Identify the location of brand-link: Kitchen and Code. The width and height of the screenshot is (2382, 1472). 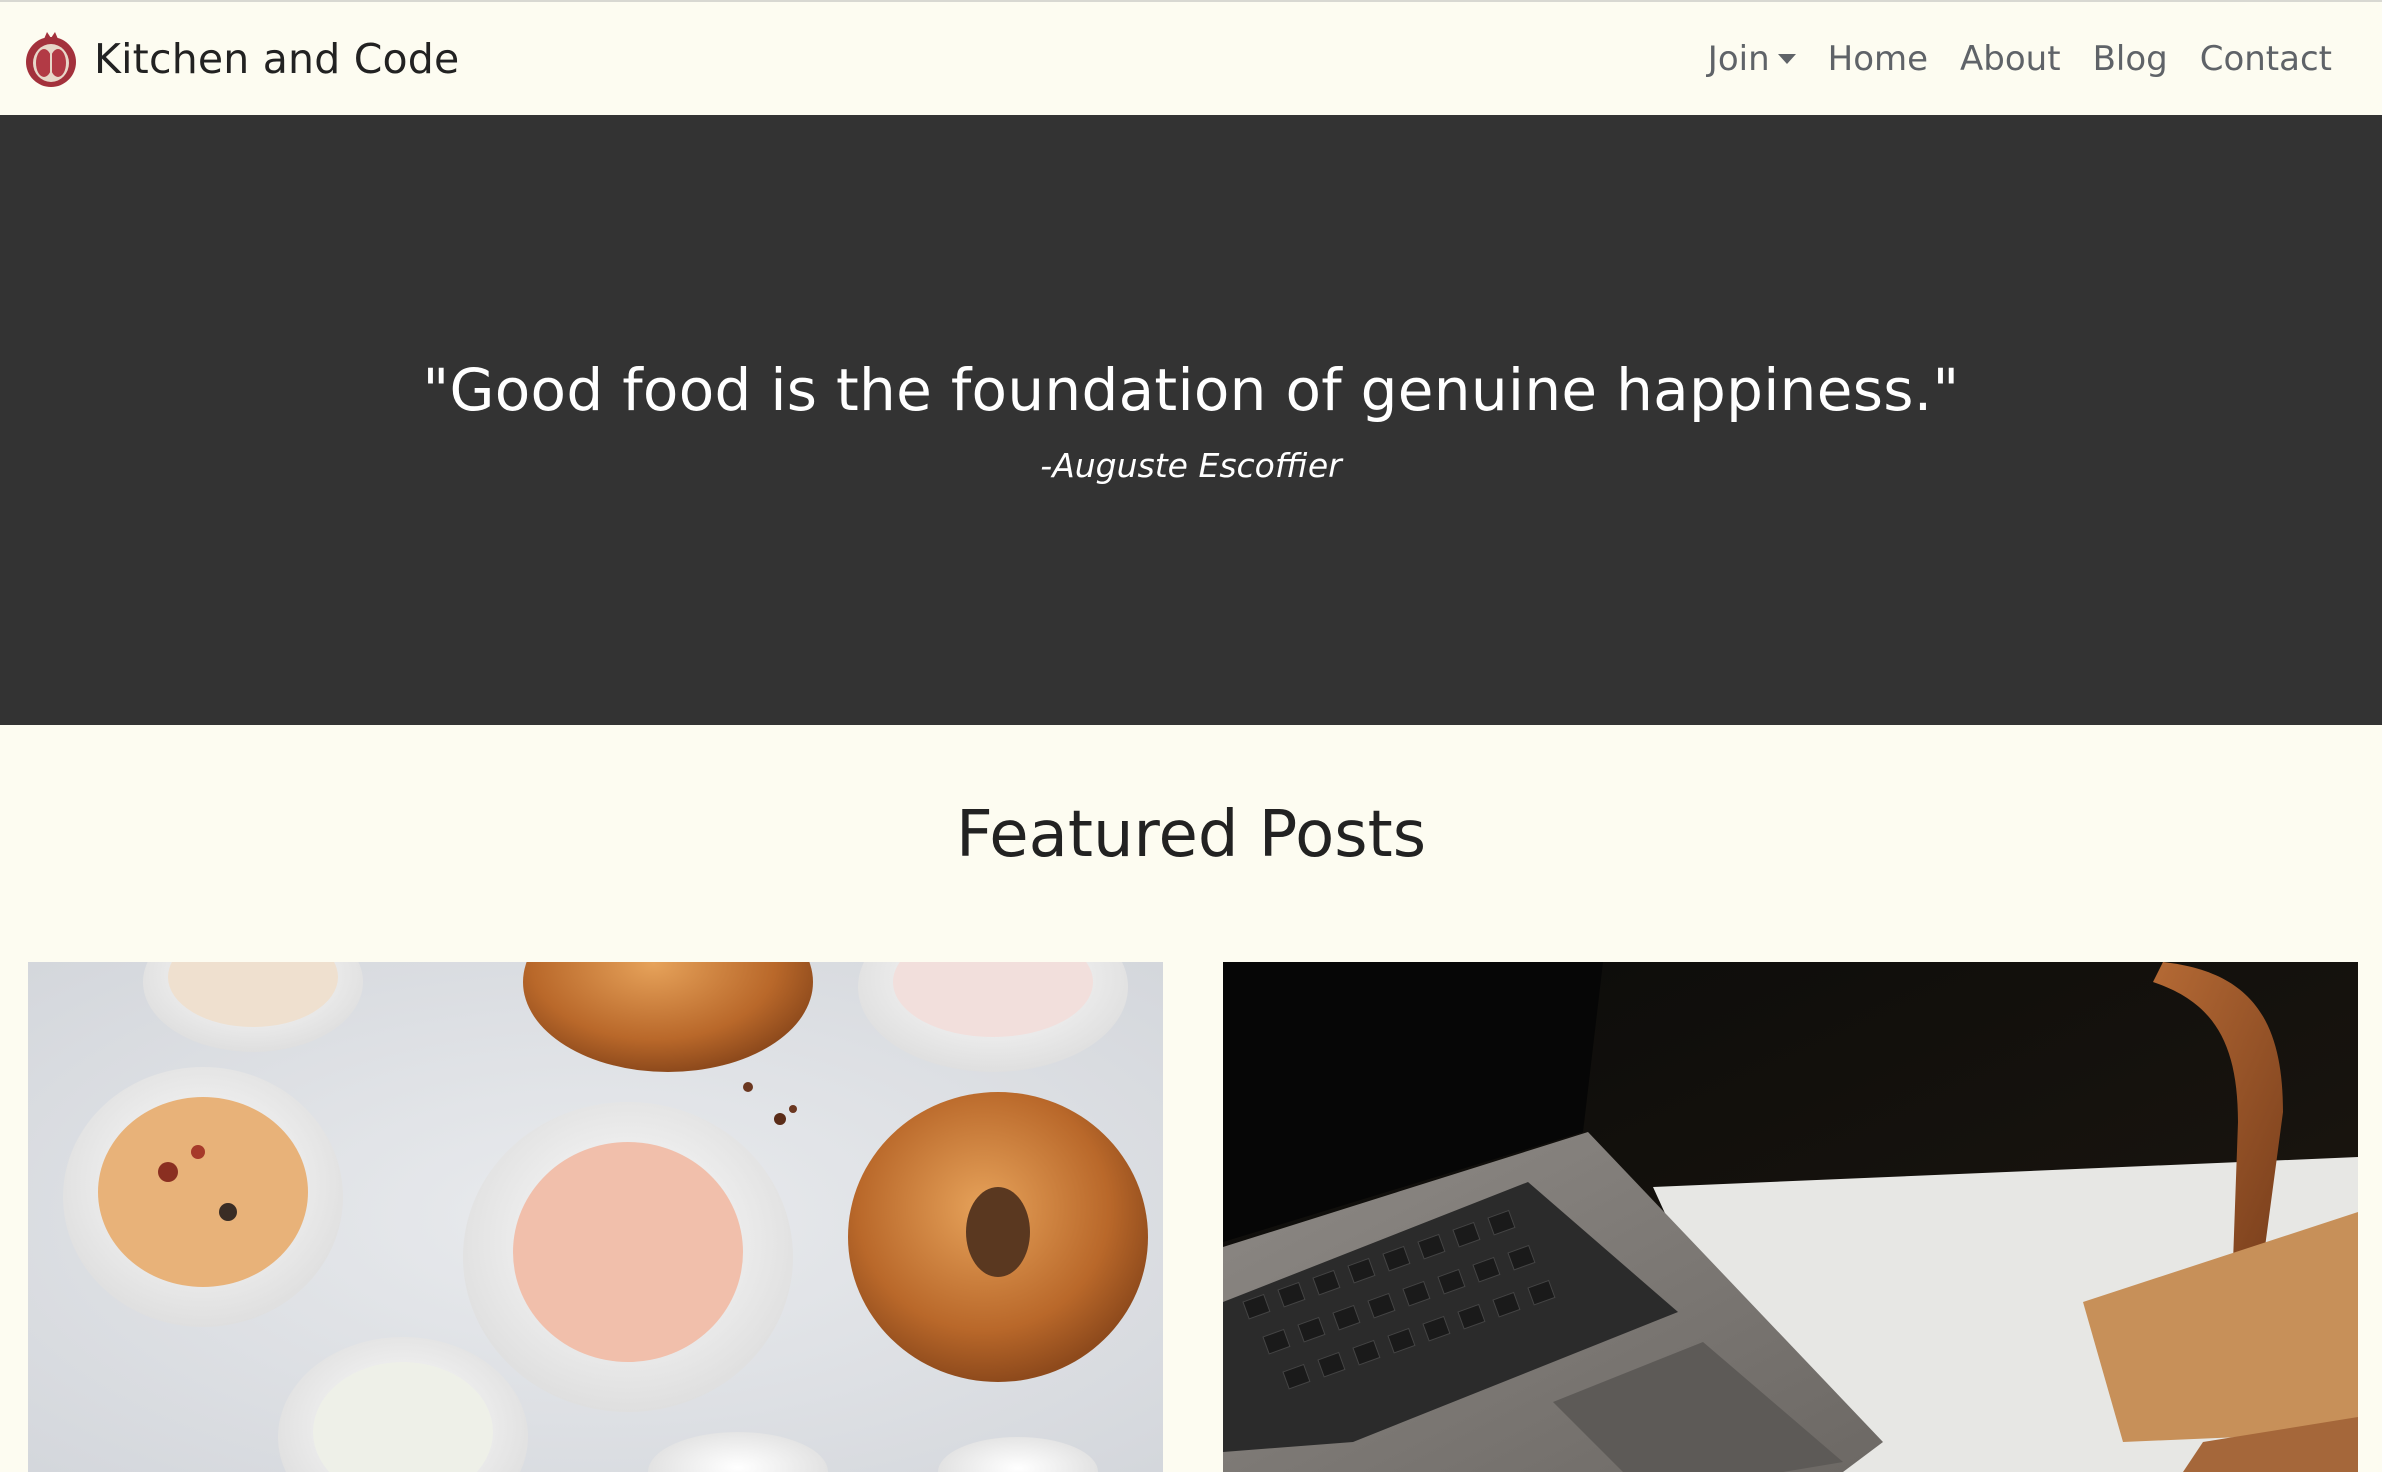
(239, 59).